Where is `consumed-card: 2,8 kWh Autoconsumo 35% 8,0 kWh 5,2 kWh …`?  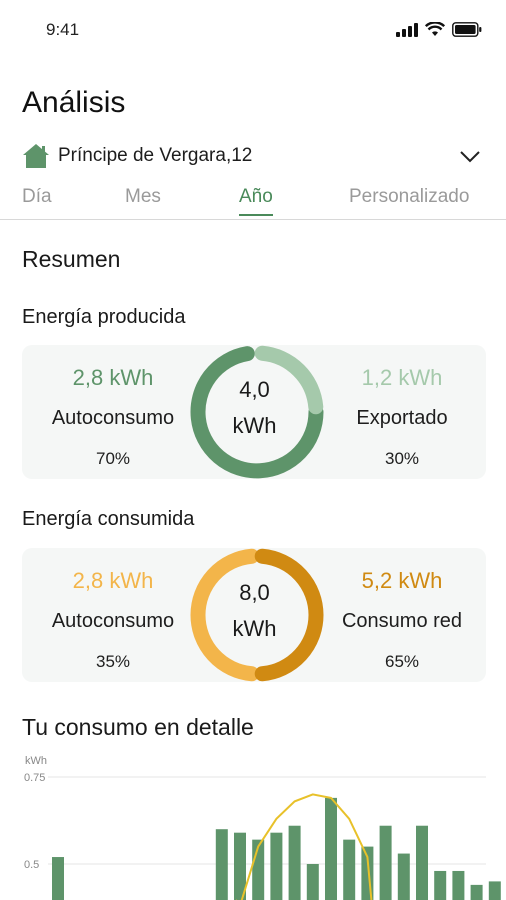
consumed-card: 2,8 kWh Autoconsumo 35% 8,0 kWh 5,2 kWh … is located at coordinates (254, 615).